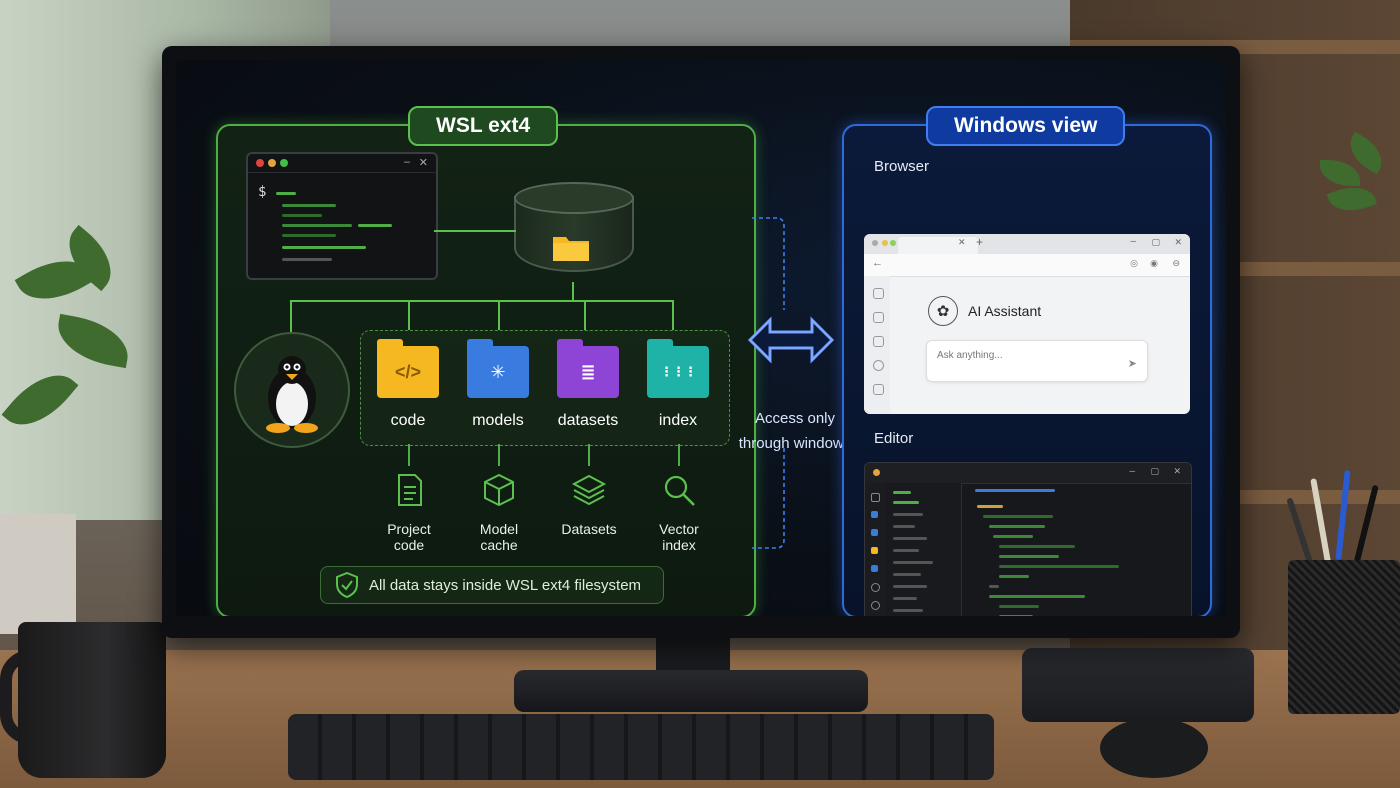 Image resolution: width=1400 pixels, height=788 pixels. I want to click on shelf-plant, so click(1350, 195).